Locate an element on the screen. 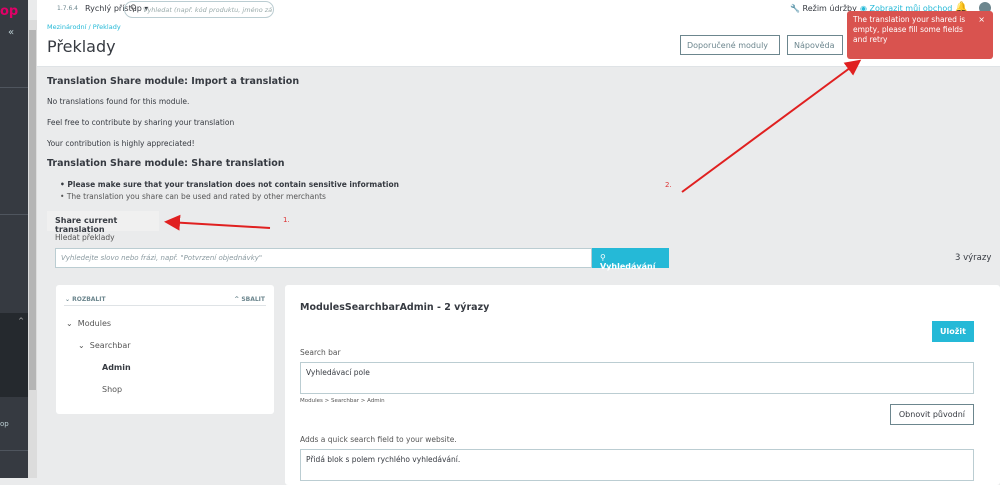  expression-count: 3 výrazy is located at coordinates (973, 258).